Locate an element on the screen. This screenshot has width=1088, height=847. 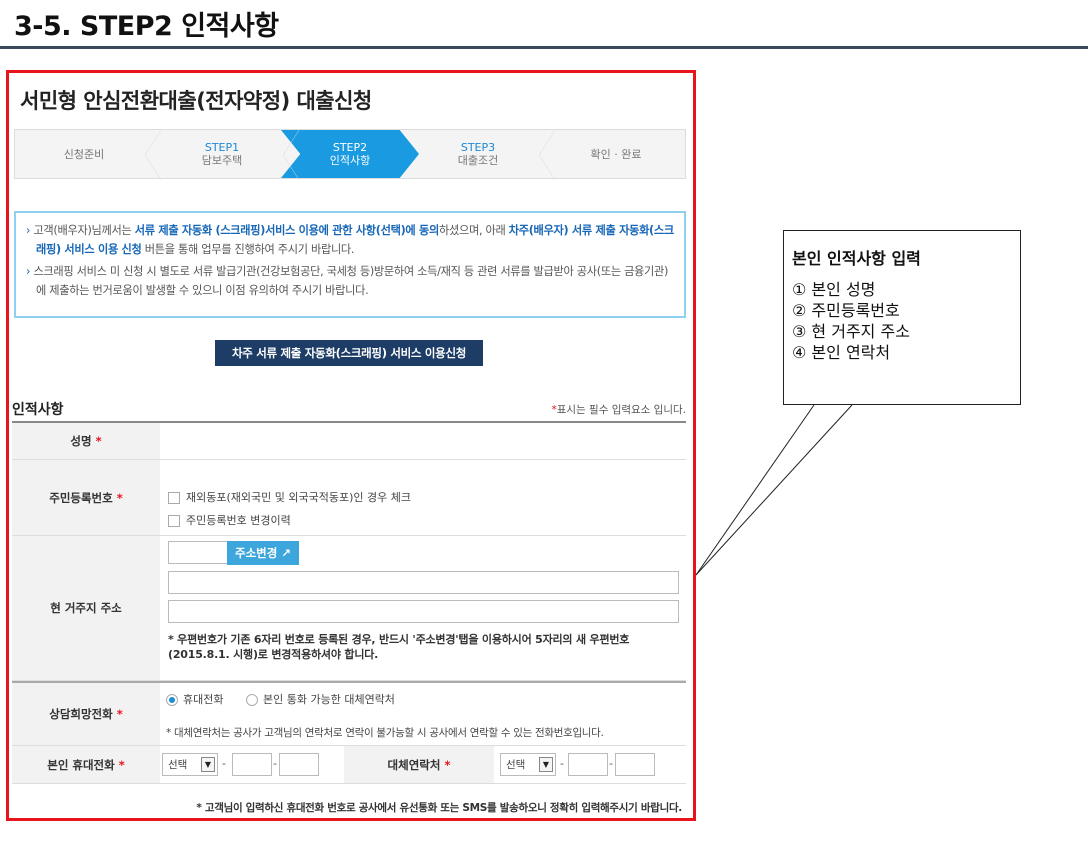
alt-last-input is located at coordinates (635, 764).